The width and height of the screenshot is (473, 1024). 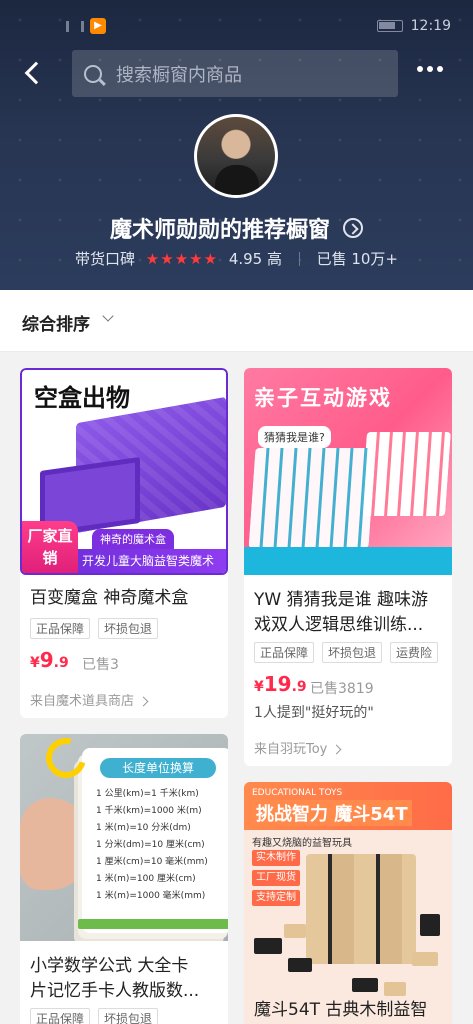 What do you see at coordinates (348, 561) in the screenshot?
I see `game-base` at bounding box center [348, 561].